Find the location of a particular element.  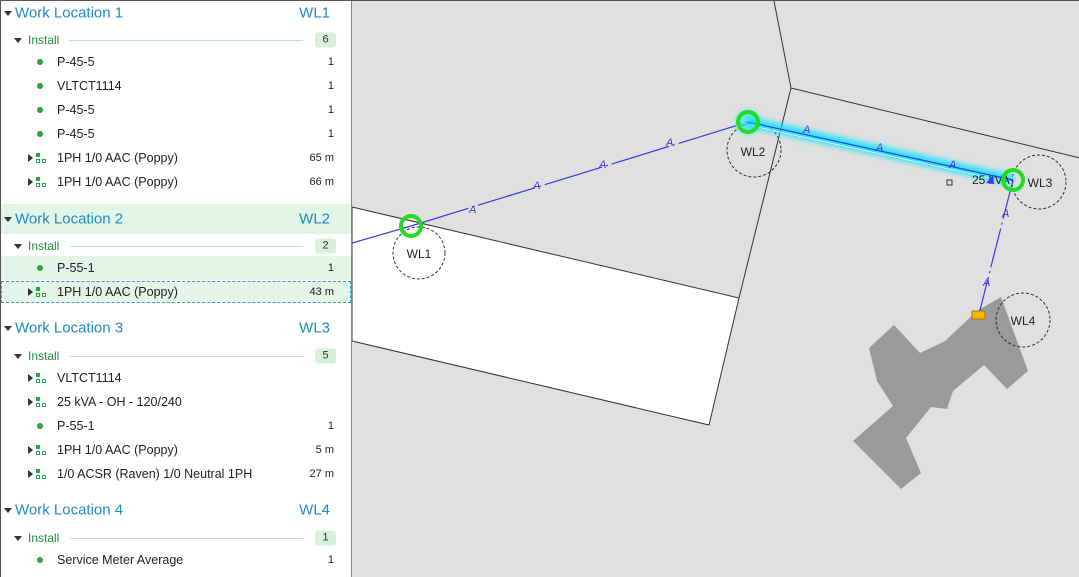

count-badge: 2 is located at coordinates (325, 246).